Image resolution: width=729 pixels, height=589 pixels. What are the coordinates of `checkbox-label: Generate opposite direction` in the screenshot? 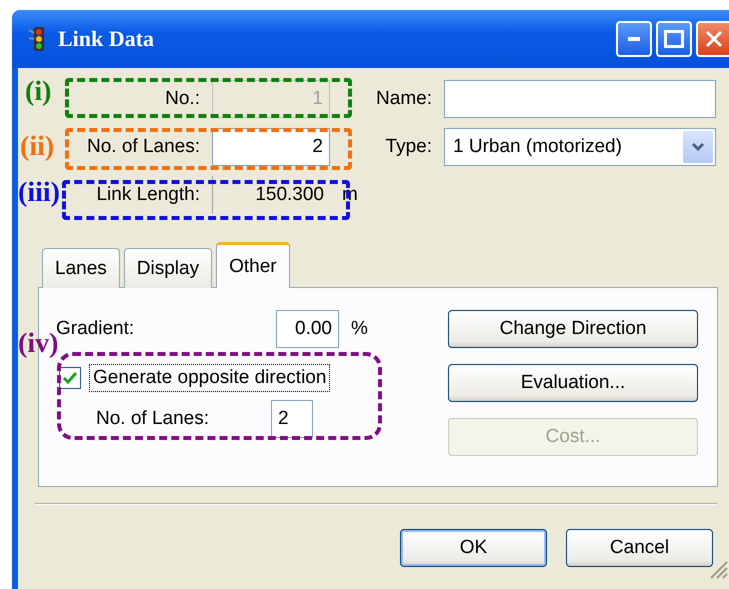 It's located at (209, 378).